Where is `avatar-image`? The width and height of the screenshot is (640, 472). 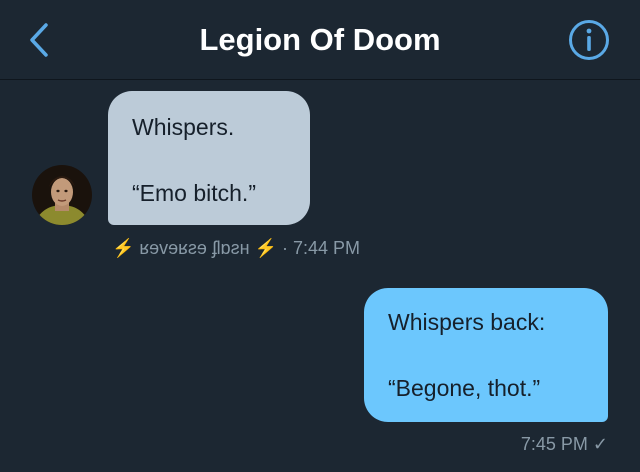 avatar-image is located at coordinates (62, 195).